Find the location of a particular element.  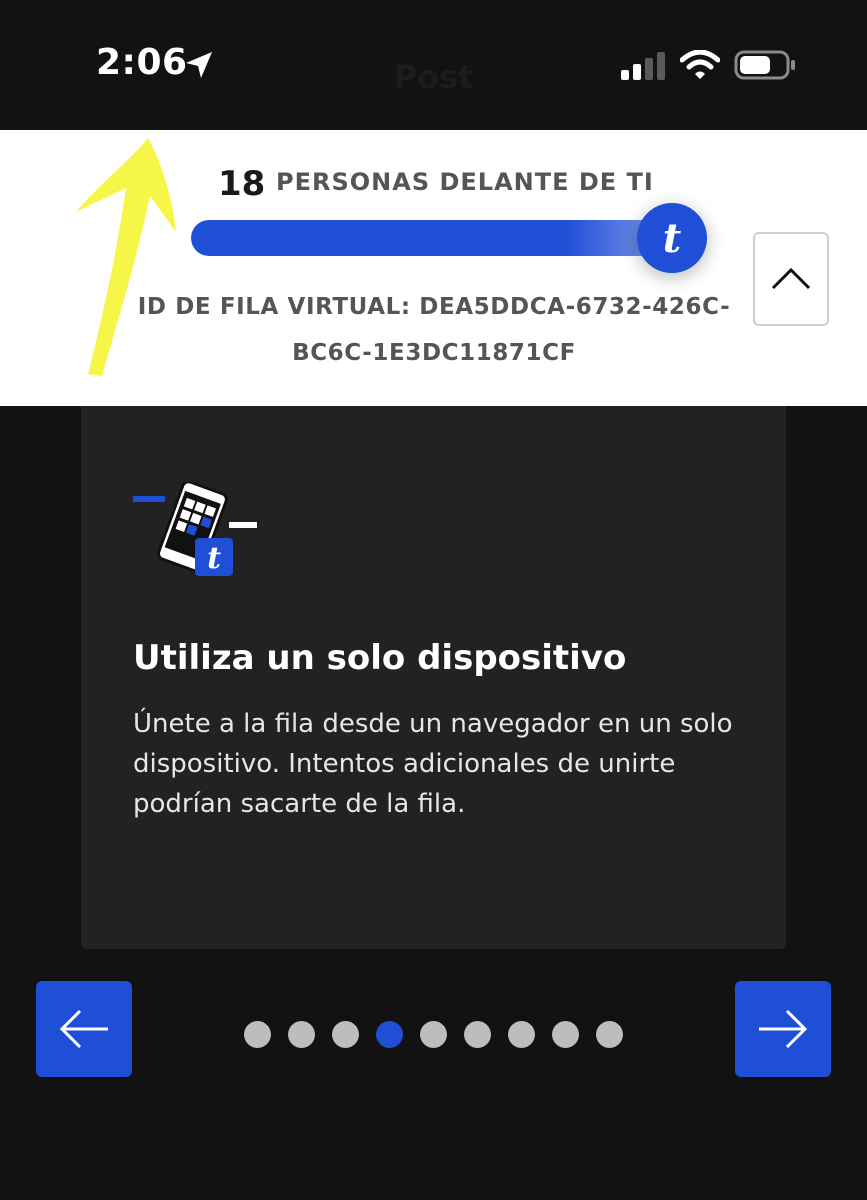

arrow-right-icon is located at coordinates (783, 1029).